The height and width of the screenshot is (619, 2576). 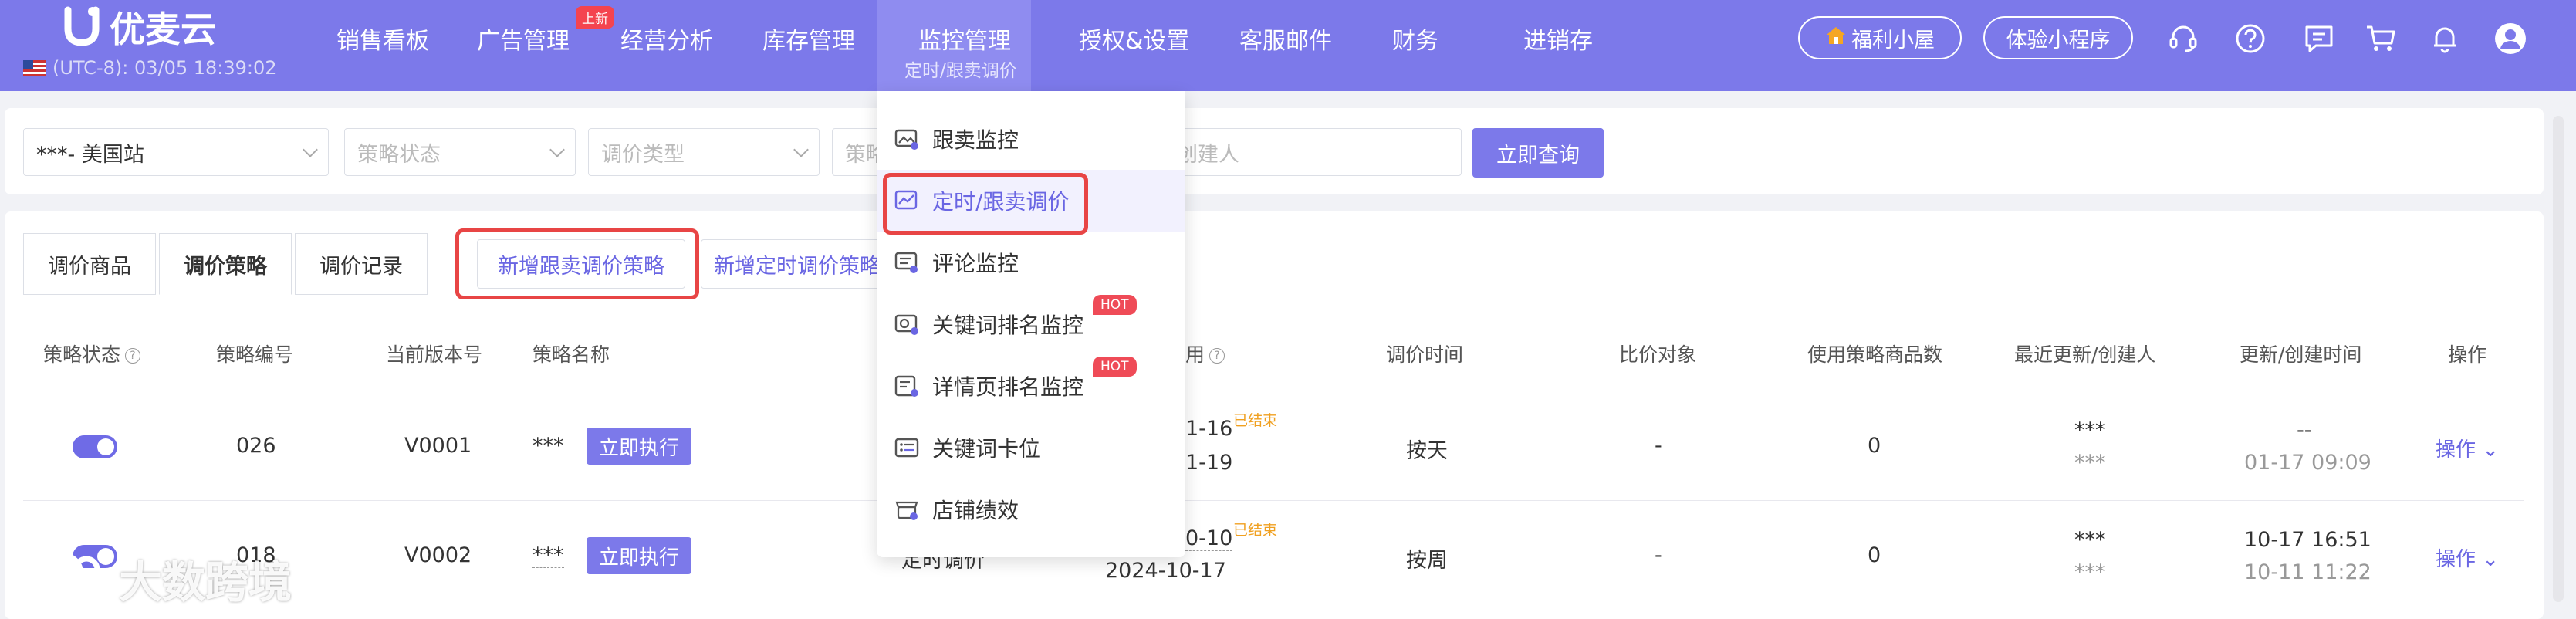 What do you see at coordinates (1658, 354) in the screenshot?
I see `col-header-compare: 比价对象` at bounding box center [1658, 354].